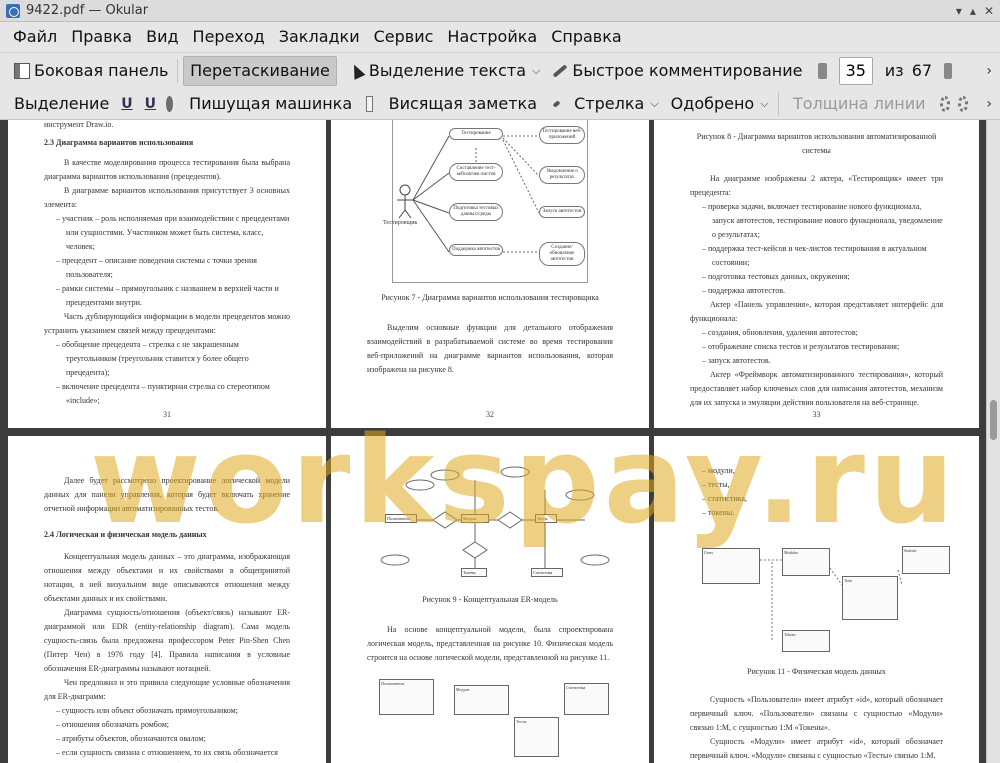 Image resolution: width=1000 pixels, height=763 pixels. Describe the element at coordinates (926, 560) in the screenshot. I see `physical-table: Statistic` at that location.